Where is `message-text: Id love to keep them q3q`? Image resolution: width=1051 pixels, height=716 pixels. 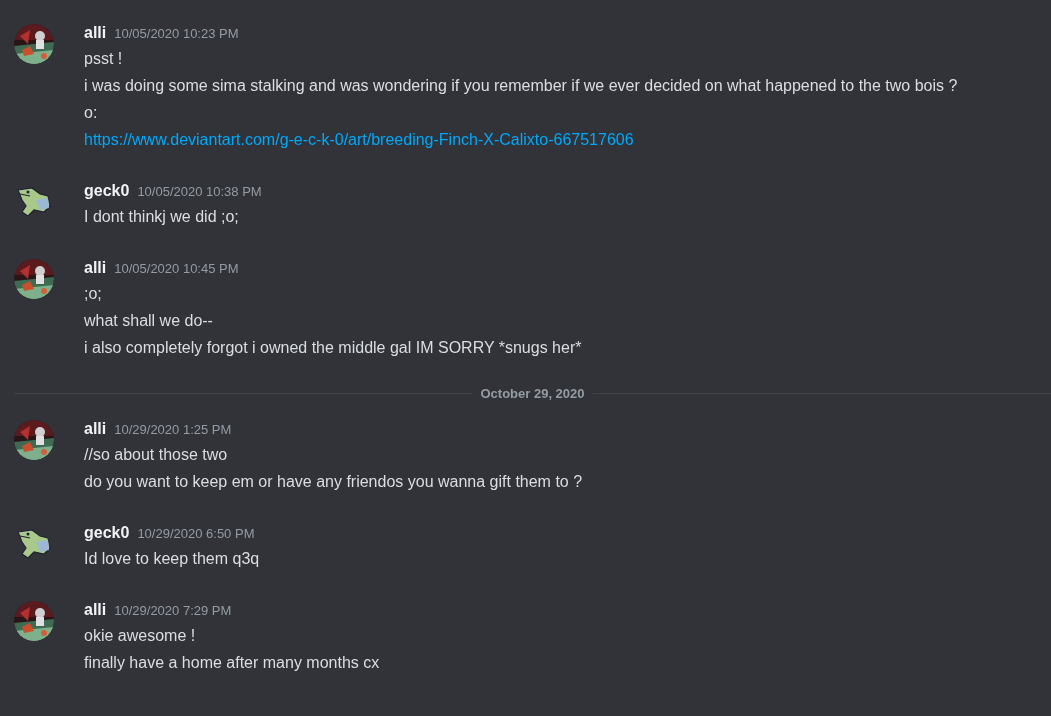
message-text: Id love to keep them q3q is located at coordinates (172, 558).